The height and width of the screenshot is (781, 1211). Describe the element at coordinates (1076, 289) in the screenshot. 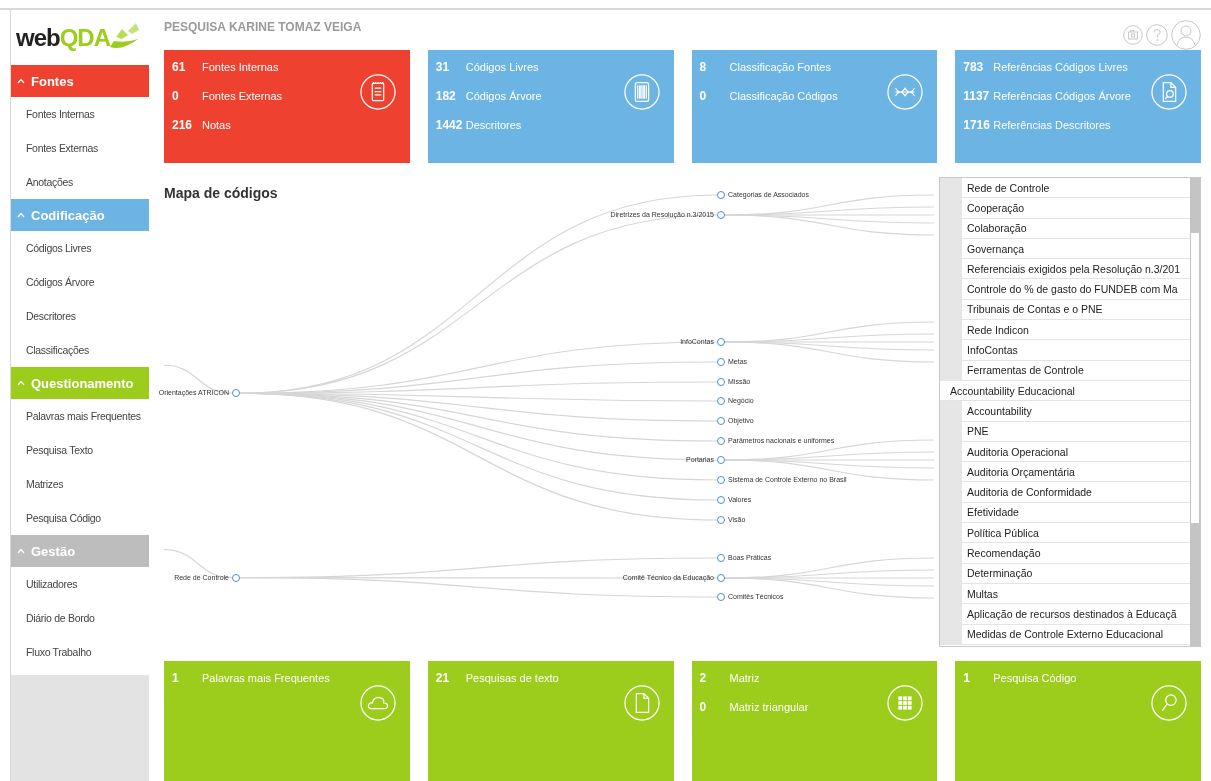

I see `list-item: Controle do % de gasto do FUNDEB com Ma` at that location.